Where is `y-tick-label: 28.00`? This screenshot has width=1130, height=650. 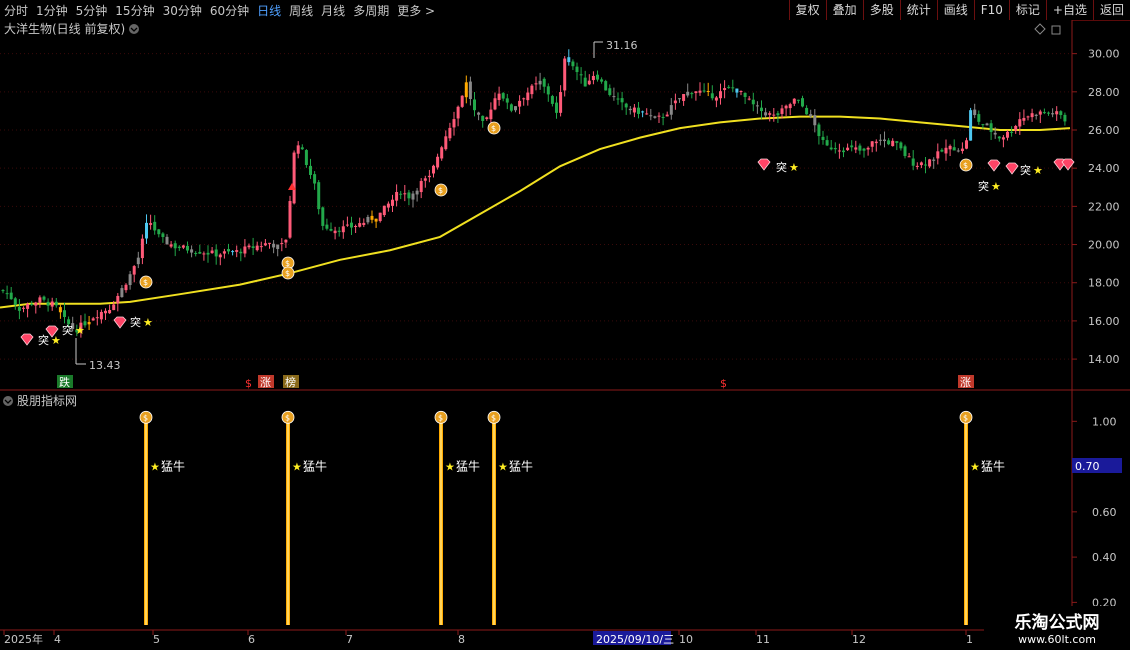
y-tick-label: 28.00 is located at coordinates (1104, 92).